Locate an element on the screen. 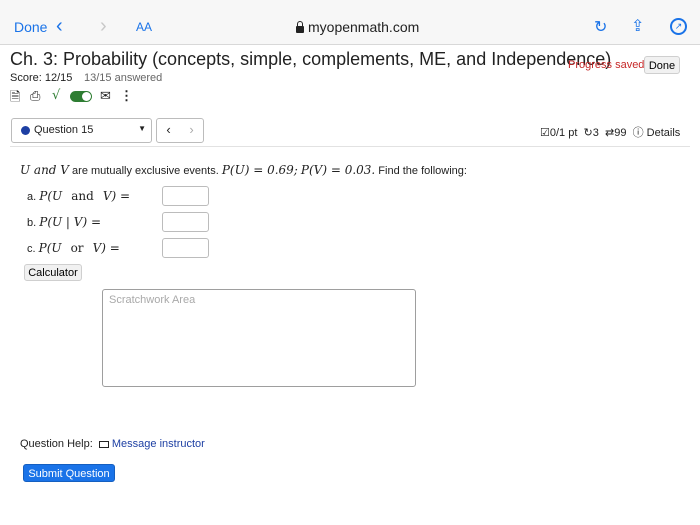 This screenshot has width=700, height=525. chevron-down-icon: ▼ is located at coordinates (142, 128).